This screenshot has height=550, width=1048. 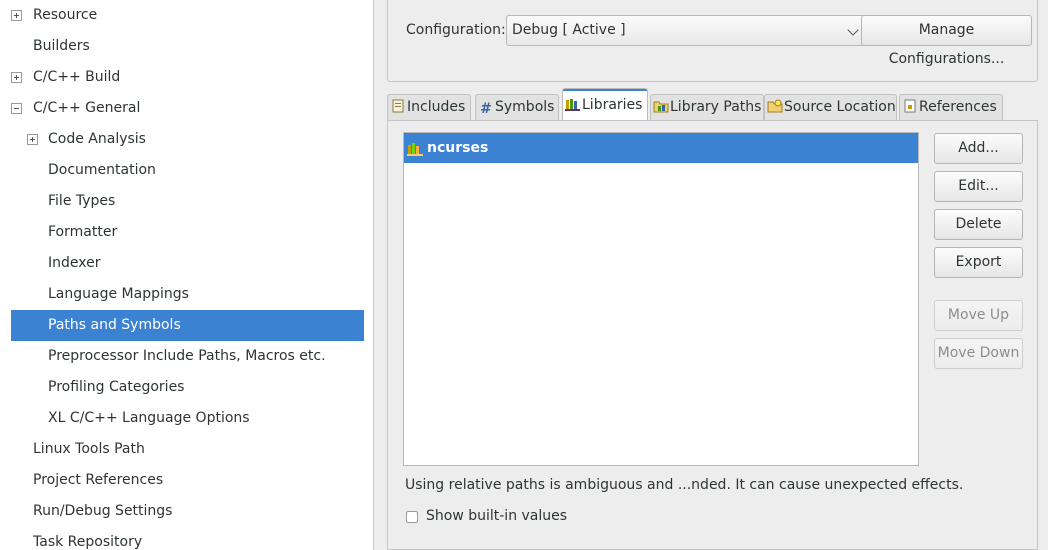 What do you see at coordinates (569, 30) in the screenshot?
I see `configuration-value: Debug [ Active ]` at bounding box center [569, 30].